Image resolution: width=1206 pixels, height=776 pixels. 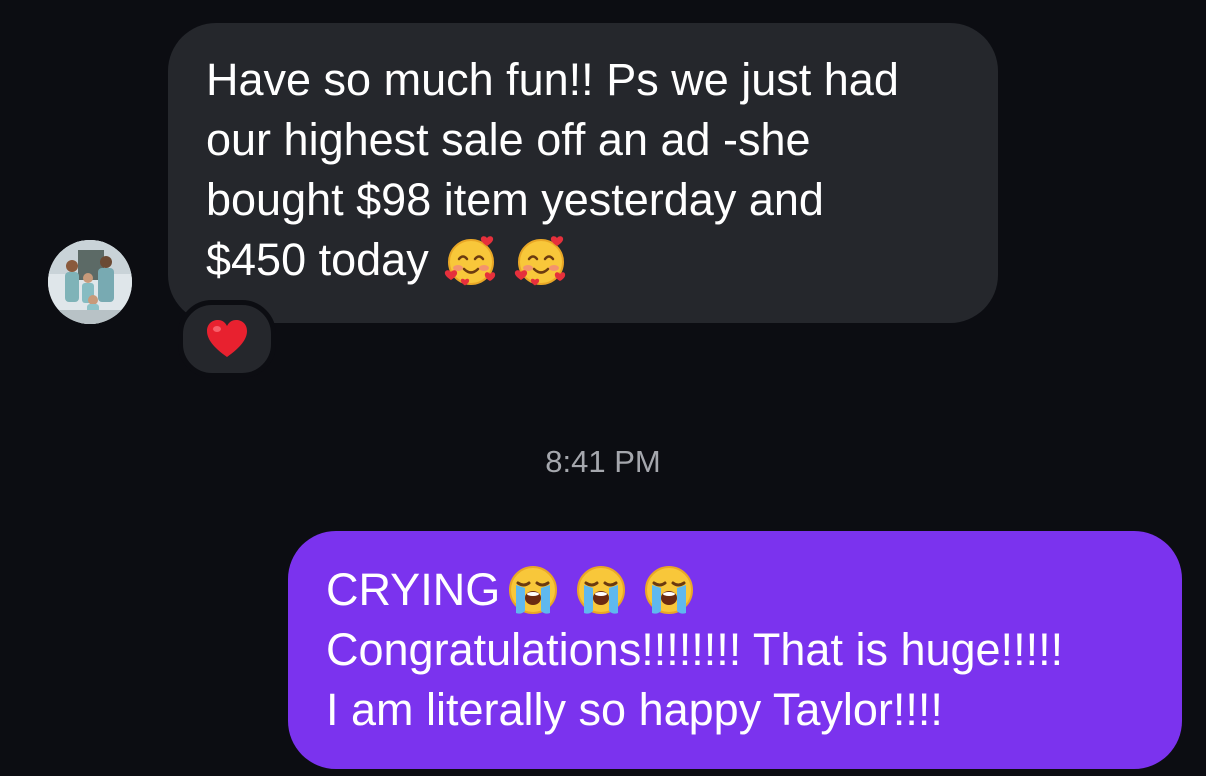 I want to click on message-line: our highest sale off an ad -she, so click(x=508, y=139).